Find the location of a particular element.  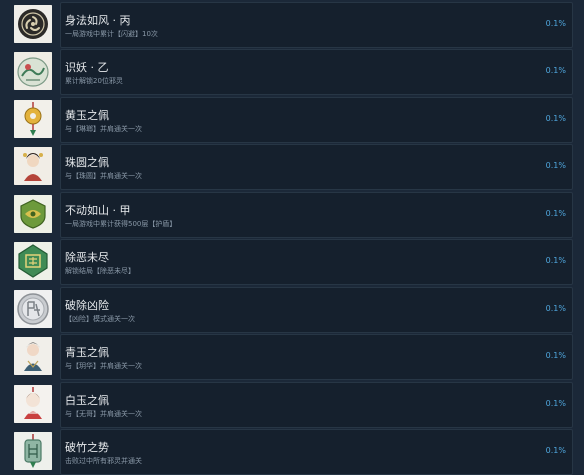

achievement-panel: 身法如风 · 丙 一局游戏中累计【闪避】10次 0.1% is located at coordinates (316, 25).